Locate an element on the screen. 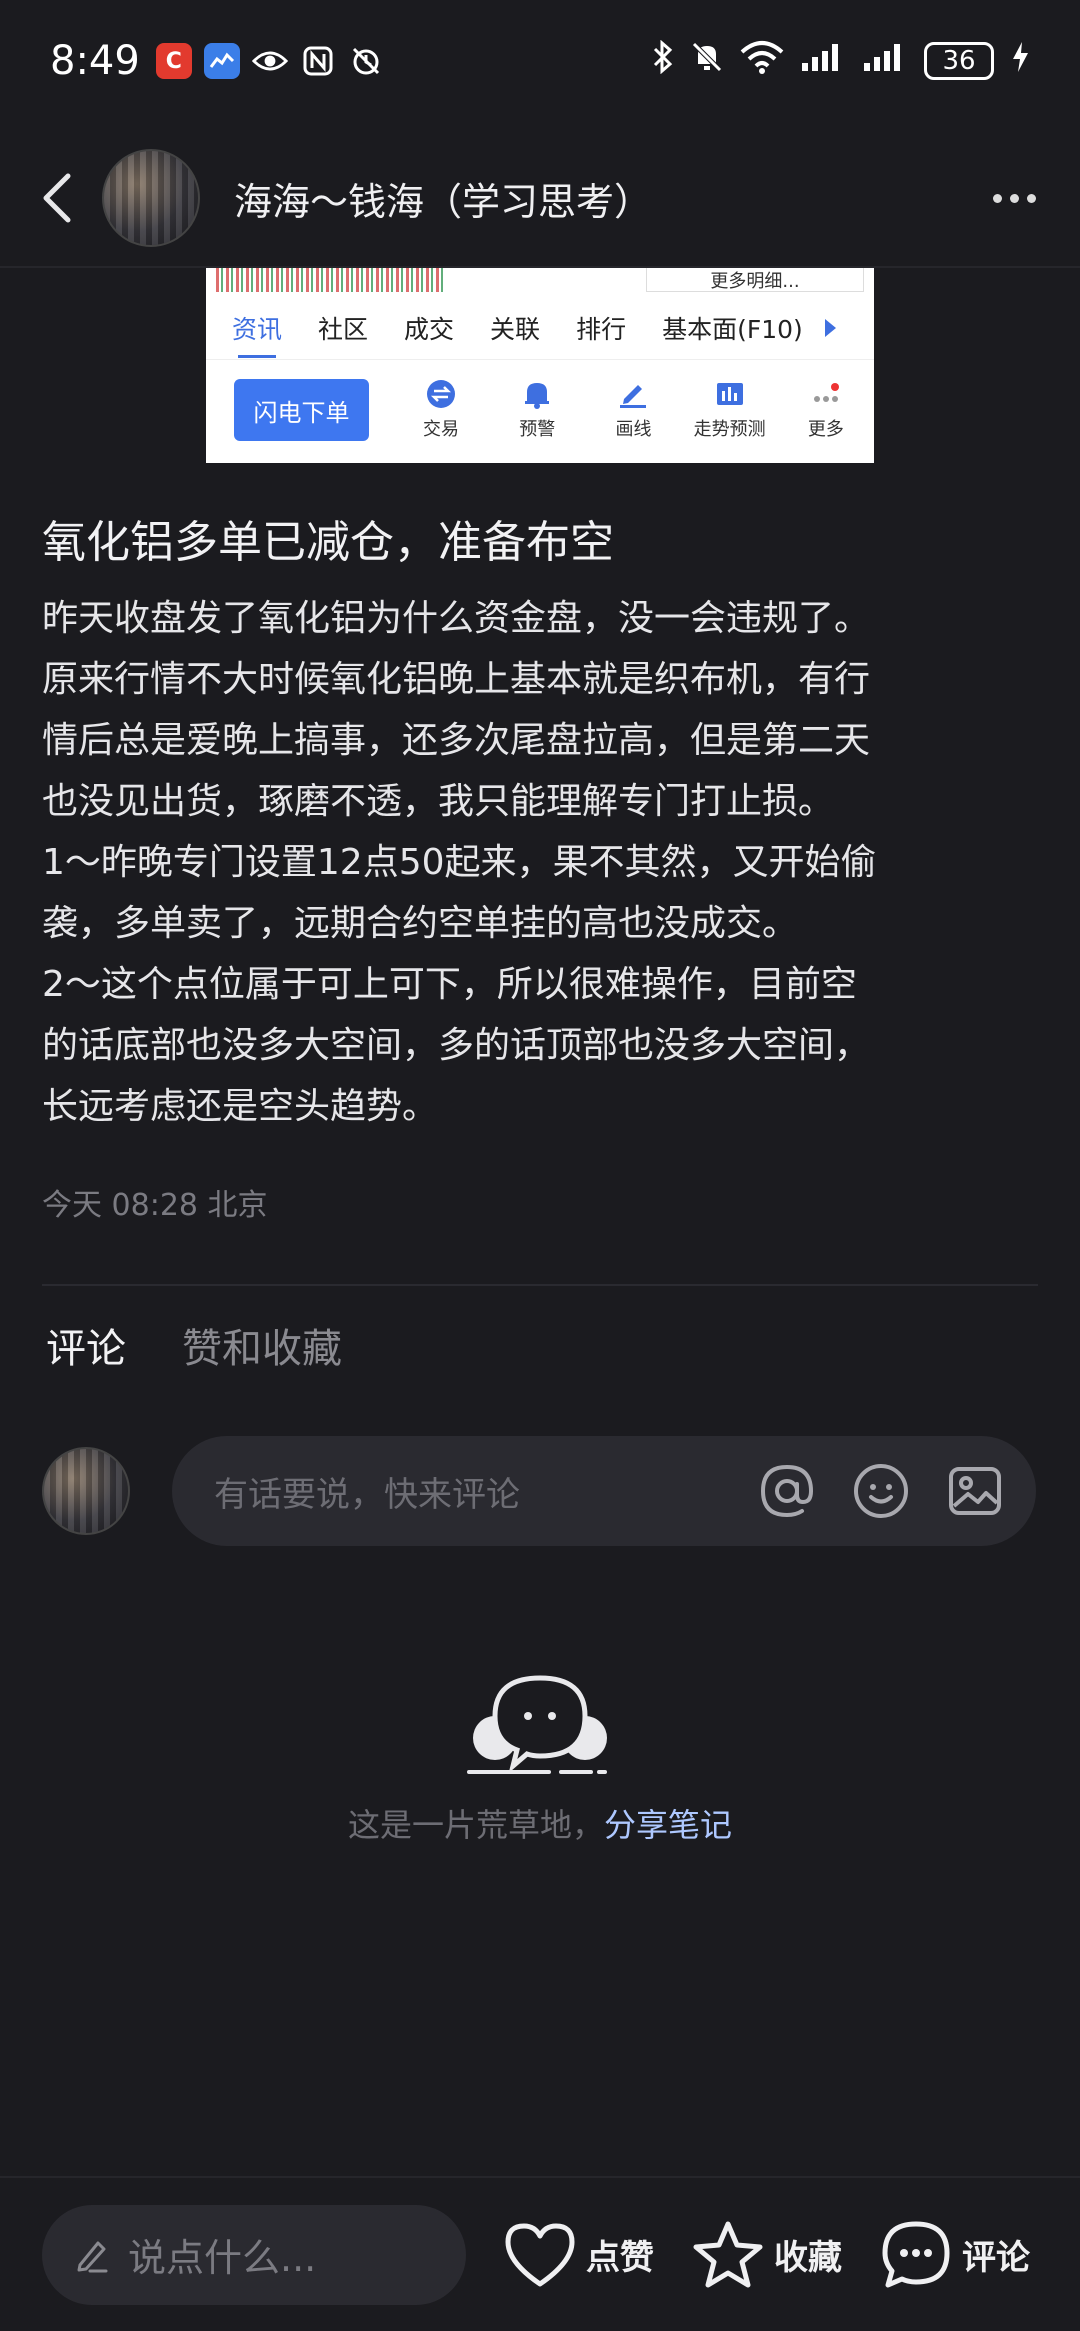 The image size is (1080, 2331). app-c-icon: C is located at coordinates (173, 61).